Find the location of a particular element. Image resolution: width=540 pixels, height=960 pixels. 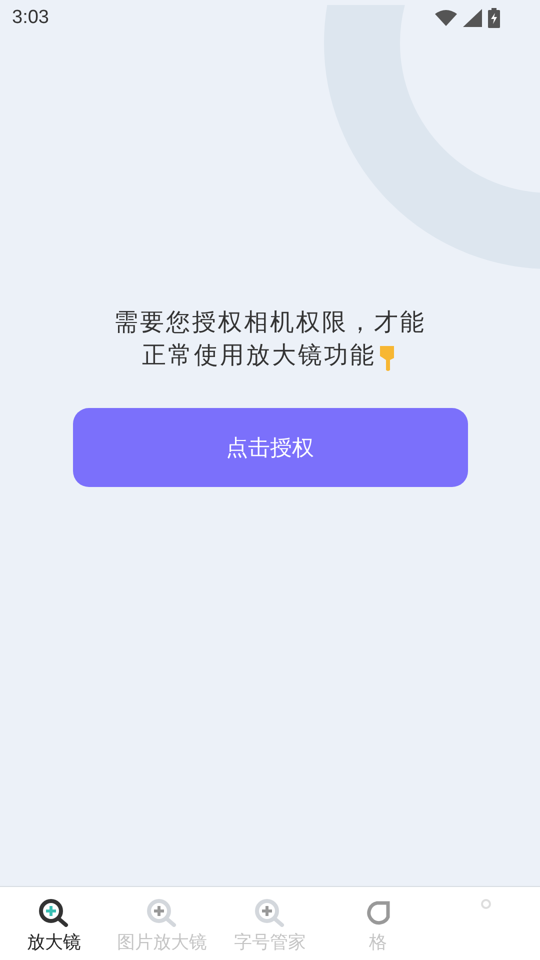

permission-message: 需要您授权相机权限，才能 is located at coordinates (270, 322).